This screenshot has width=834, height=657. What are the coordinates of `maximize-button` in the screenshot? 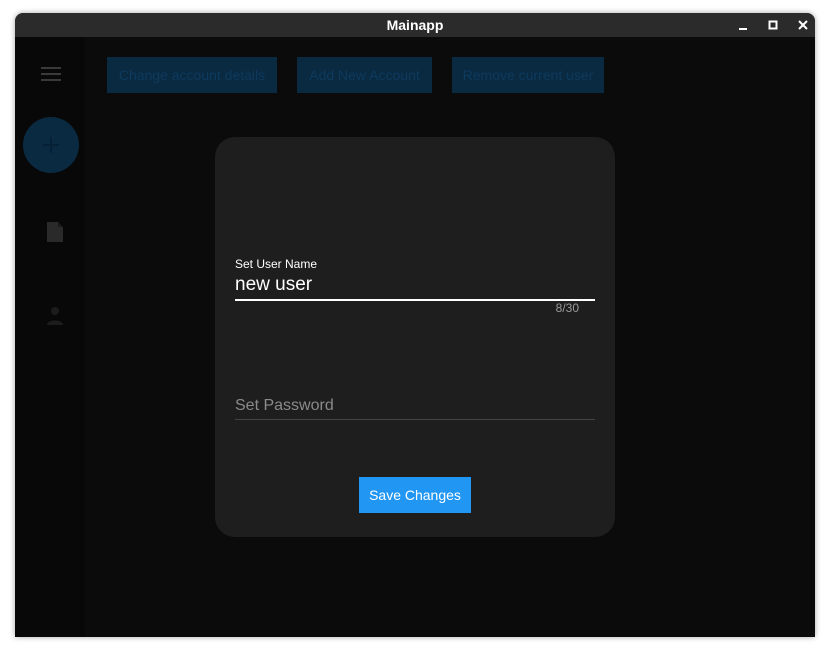 It's located at (773, 25).